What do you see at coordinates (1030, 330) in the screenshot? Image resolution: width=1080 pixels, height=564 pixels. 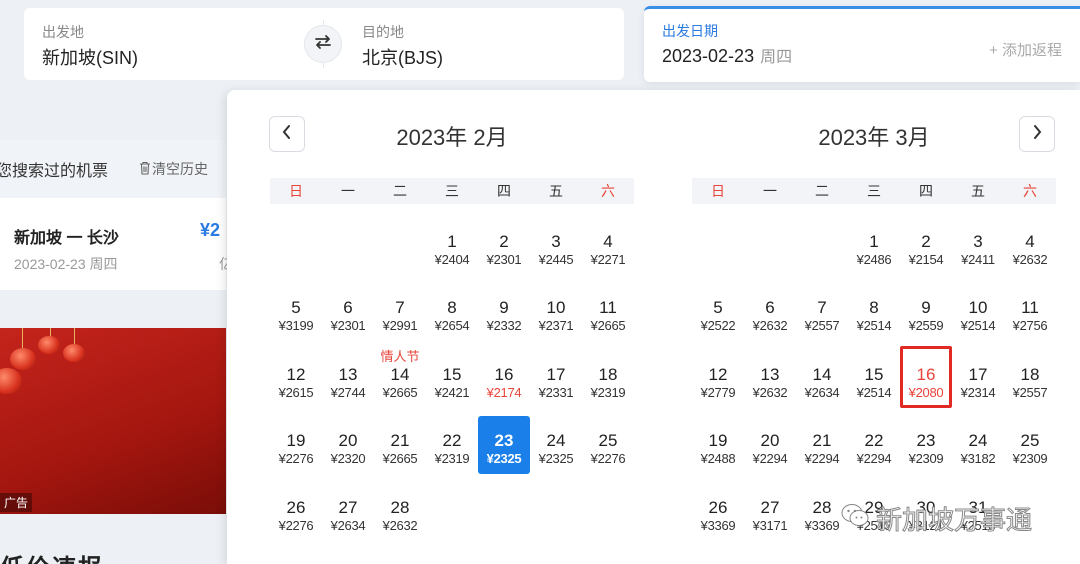 I see `day-cell: 11 ¥2756` at bounding box center [1030, 330].